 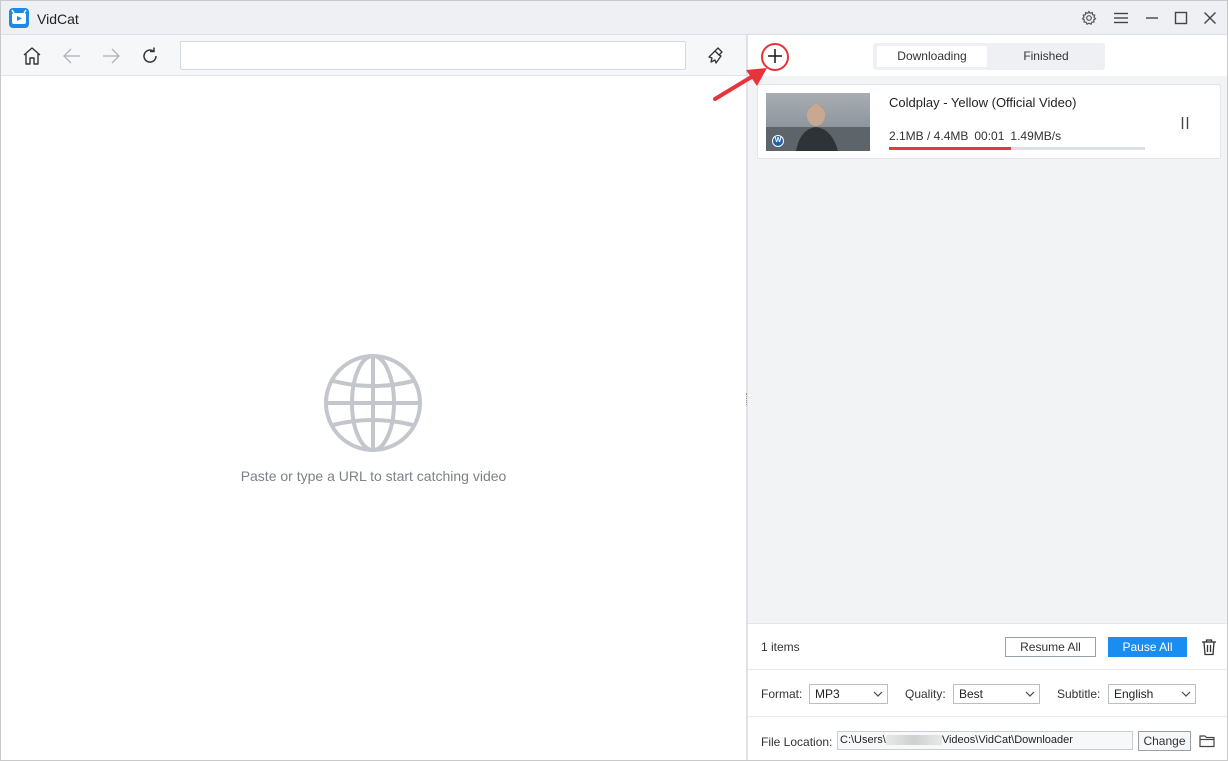 I want to click on settings-gear-icon, so click(x=1089, y=18).